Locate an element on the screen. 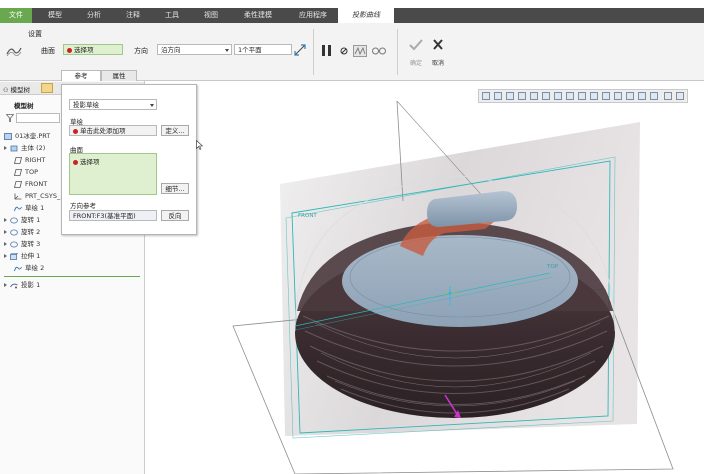 The height and width of the screenshot is (474, 704). project-curve-icon is located at coordinates (14, 51).